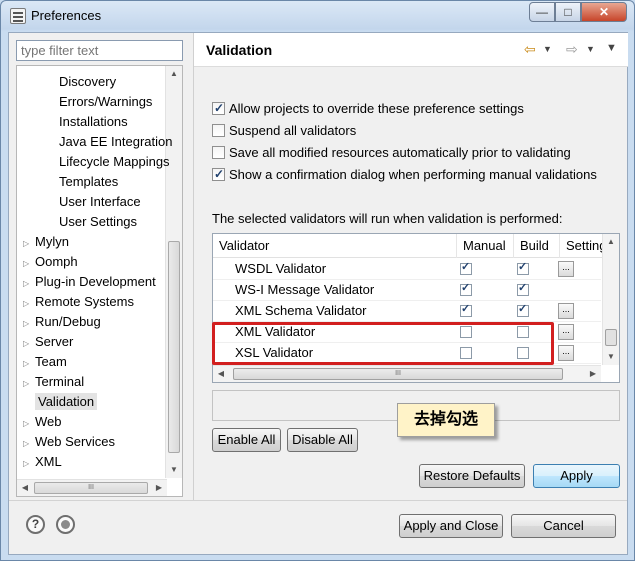  What do you see at coordinates (485, 246) in the screenshot?
I see `column-manual: Manual` at bounding box center [485, 246].